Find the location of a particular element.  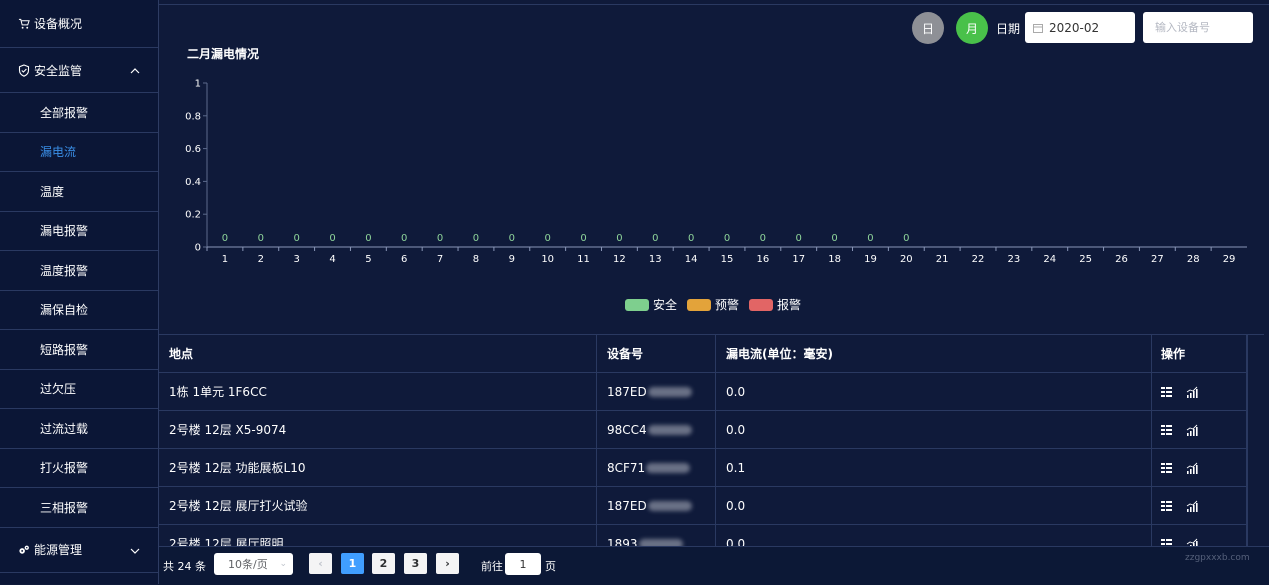

chart-legend: 安全 预警 报警 is located at coordinates (713, 304).